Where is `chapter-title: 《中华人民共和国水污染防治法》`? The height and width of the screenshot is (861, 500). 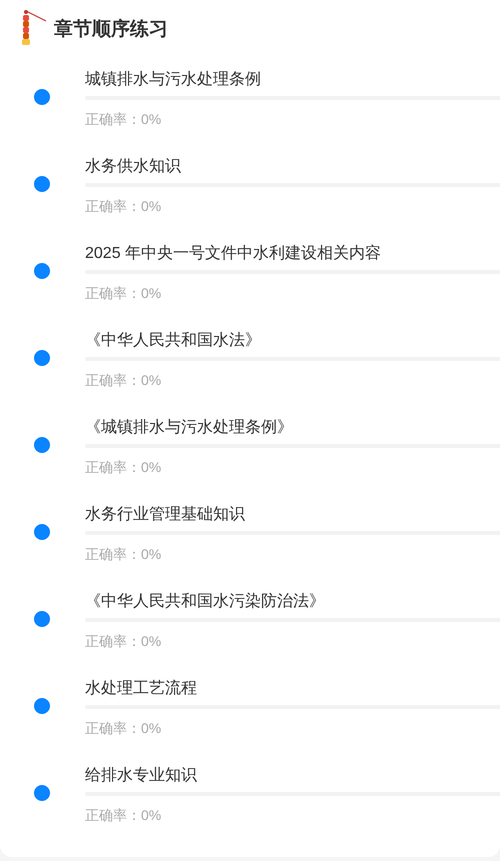
chapter-title: 《中华人民共和国水污染防治法》 is located at coordinates (292, 602).